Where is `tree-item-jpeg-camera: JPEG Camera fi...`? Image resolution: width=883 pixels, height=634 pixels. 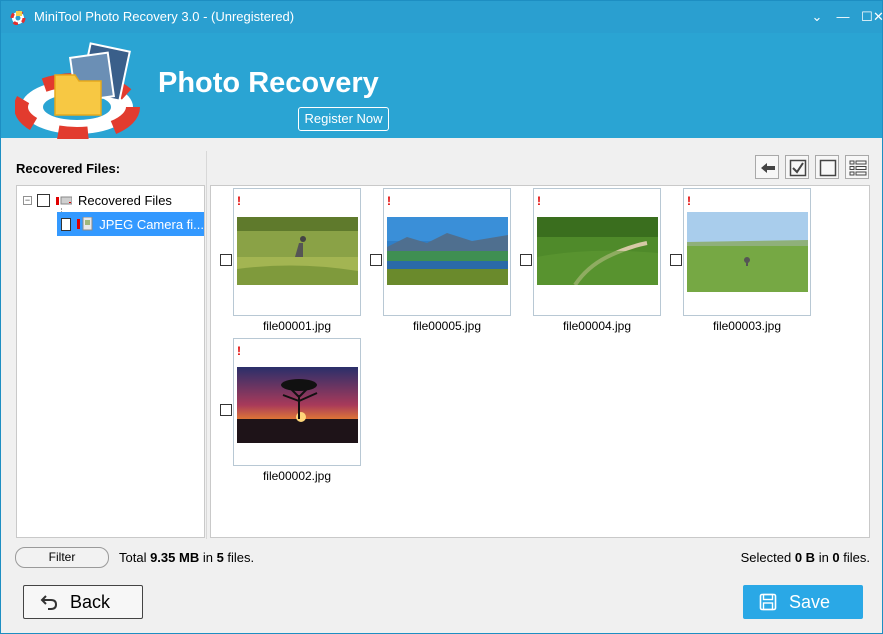
tree-item-jpeg-camera: JPEG Camera fi... is located at coordinates (130, 224).